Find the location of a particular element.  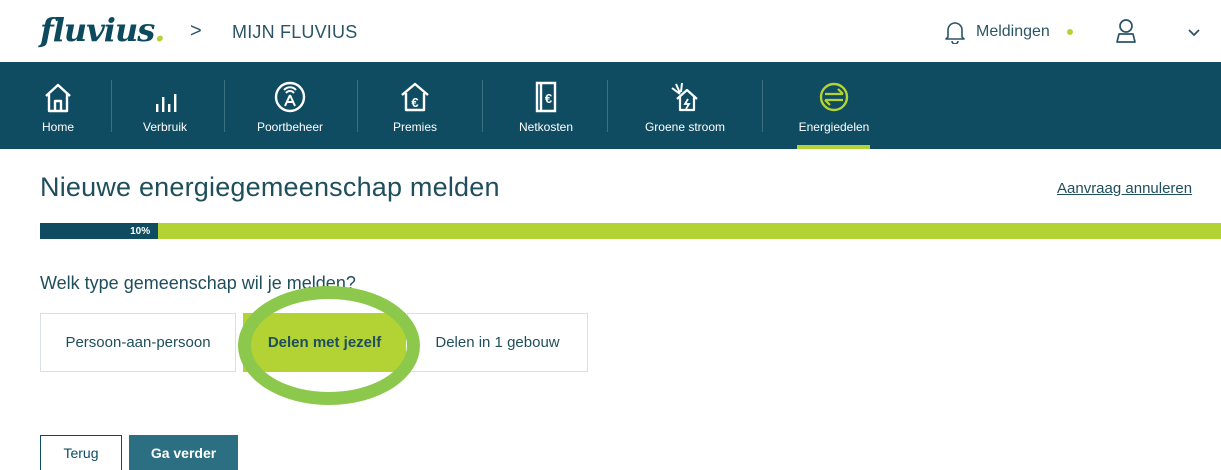

nav-item-netkosten: € Netkosten is located at coordinates (546, 105).